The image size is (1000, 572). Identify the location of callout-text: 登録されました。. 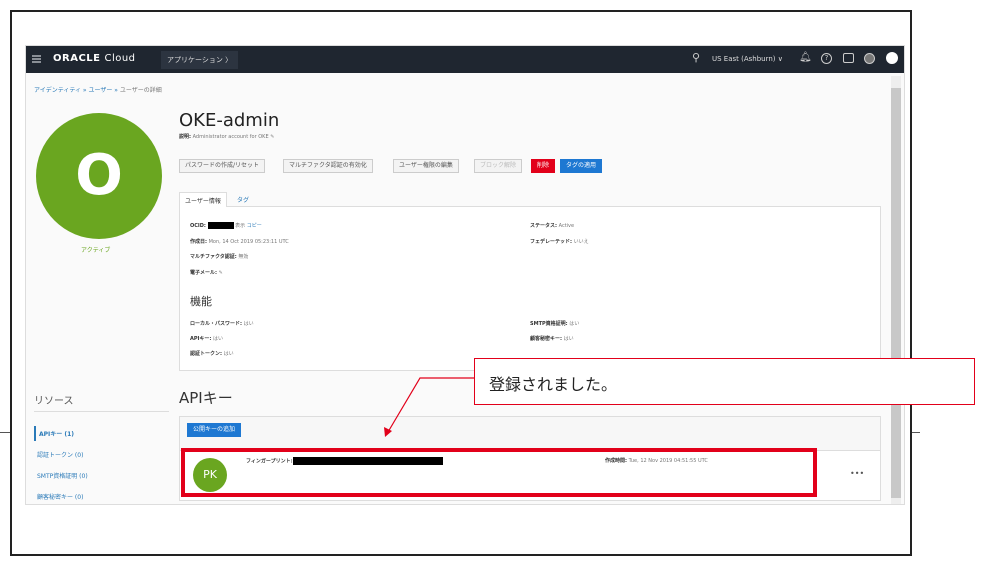
(553, 384).